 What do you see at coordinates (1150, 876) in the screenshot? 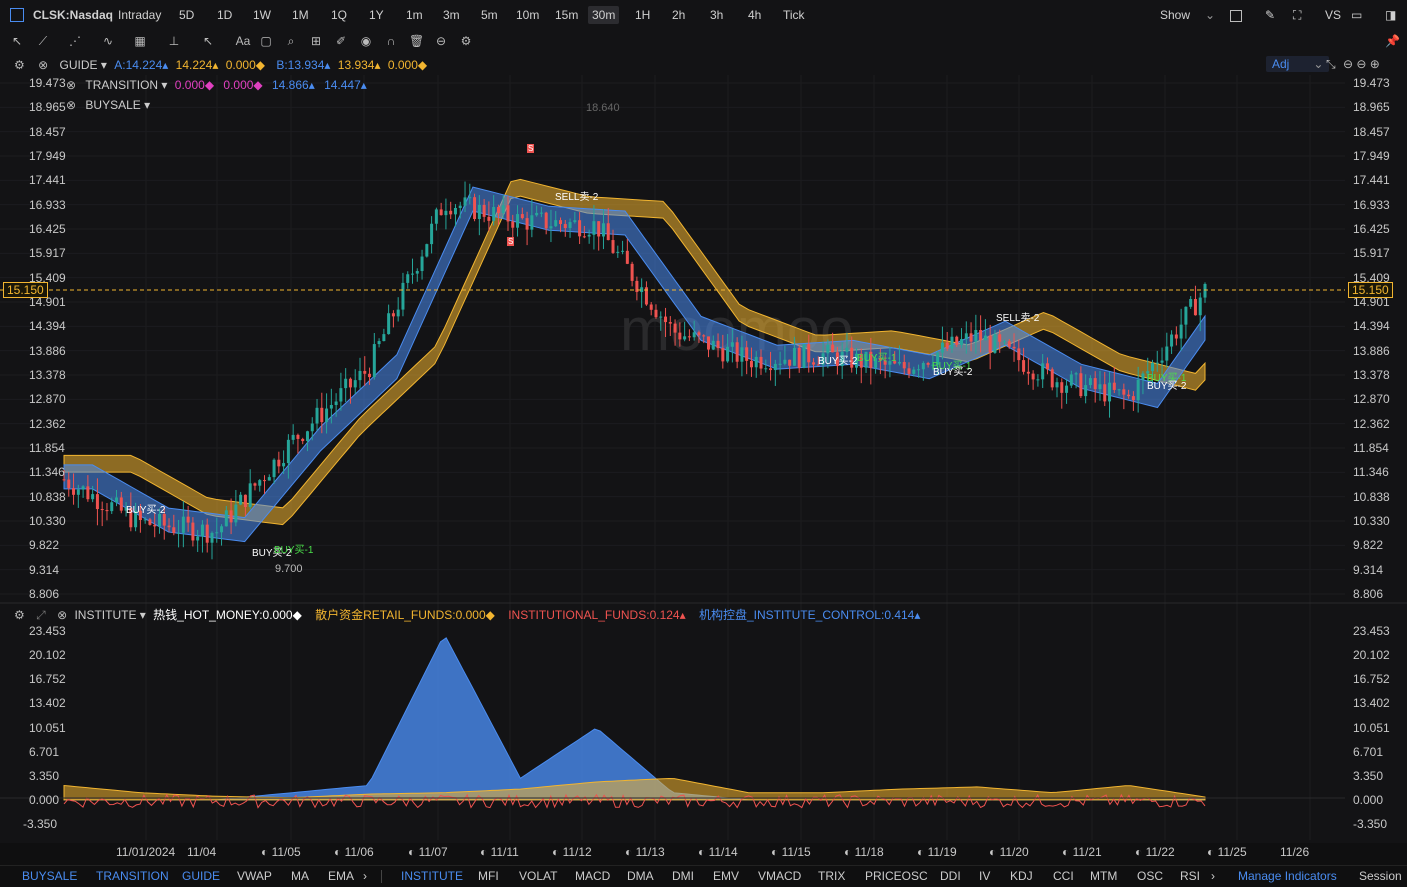
I see `tab-osc: OSC` at bounding box center [1150, 876].